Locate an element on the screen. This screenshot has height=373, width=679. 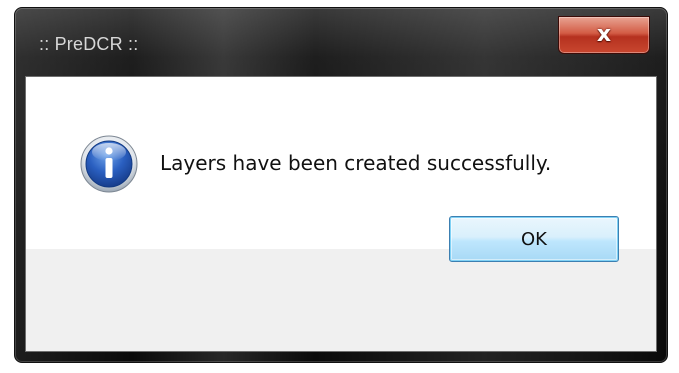
dialog-message: Layers have been created successfully. is located at coordinates (356, 163).